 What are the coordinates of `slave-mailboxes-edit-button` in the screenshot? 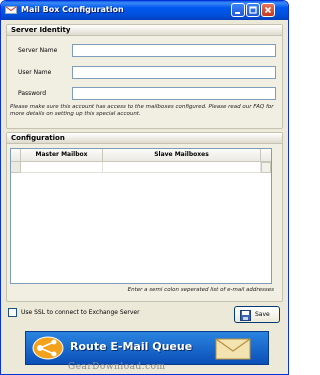 It's located at (266, 167).